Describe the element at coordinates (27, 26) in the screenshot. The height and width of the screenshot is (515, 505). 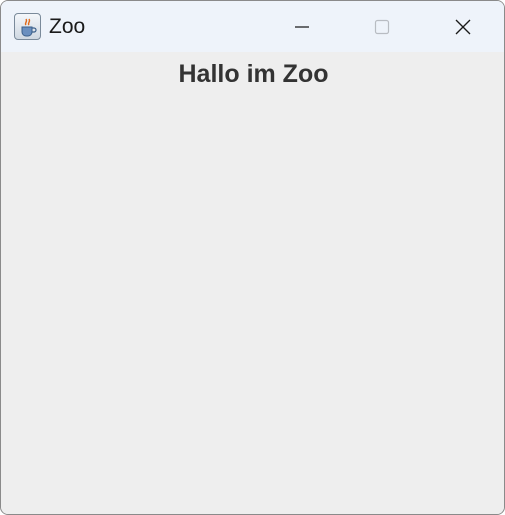
I see `java-coffee-cup-icon` at that location.